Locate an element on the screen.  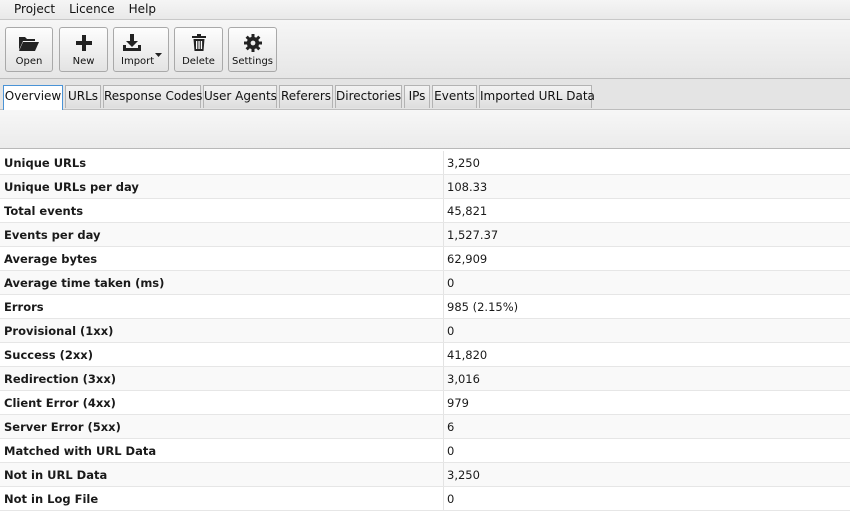
stat-label: Errors is located at coordinates (222, 306).